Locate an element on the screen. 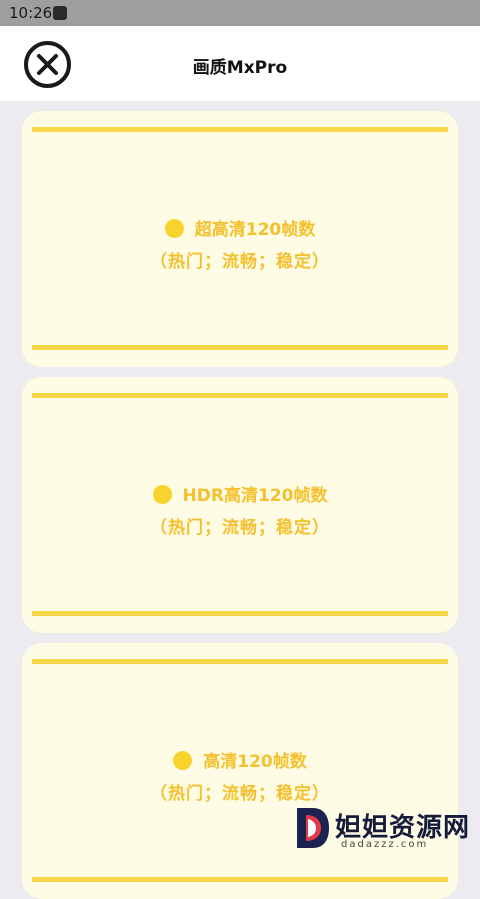 Image resolution: width=480 pixels, height=899 pixels. option-label-row: 超高清120帧数 is located at coordinates (240, 227).